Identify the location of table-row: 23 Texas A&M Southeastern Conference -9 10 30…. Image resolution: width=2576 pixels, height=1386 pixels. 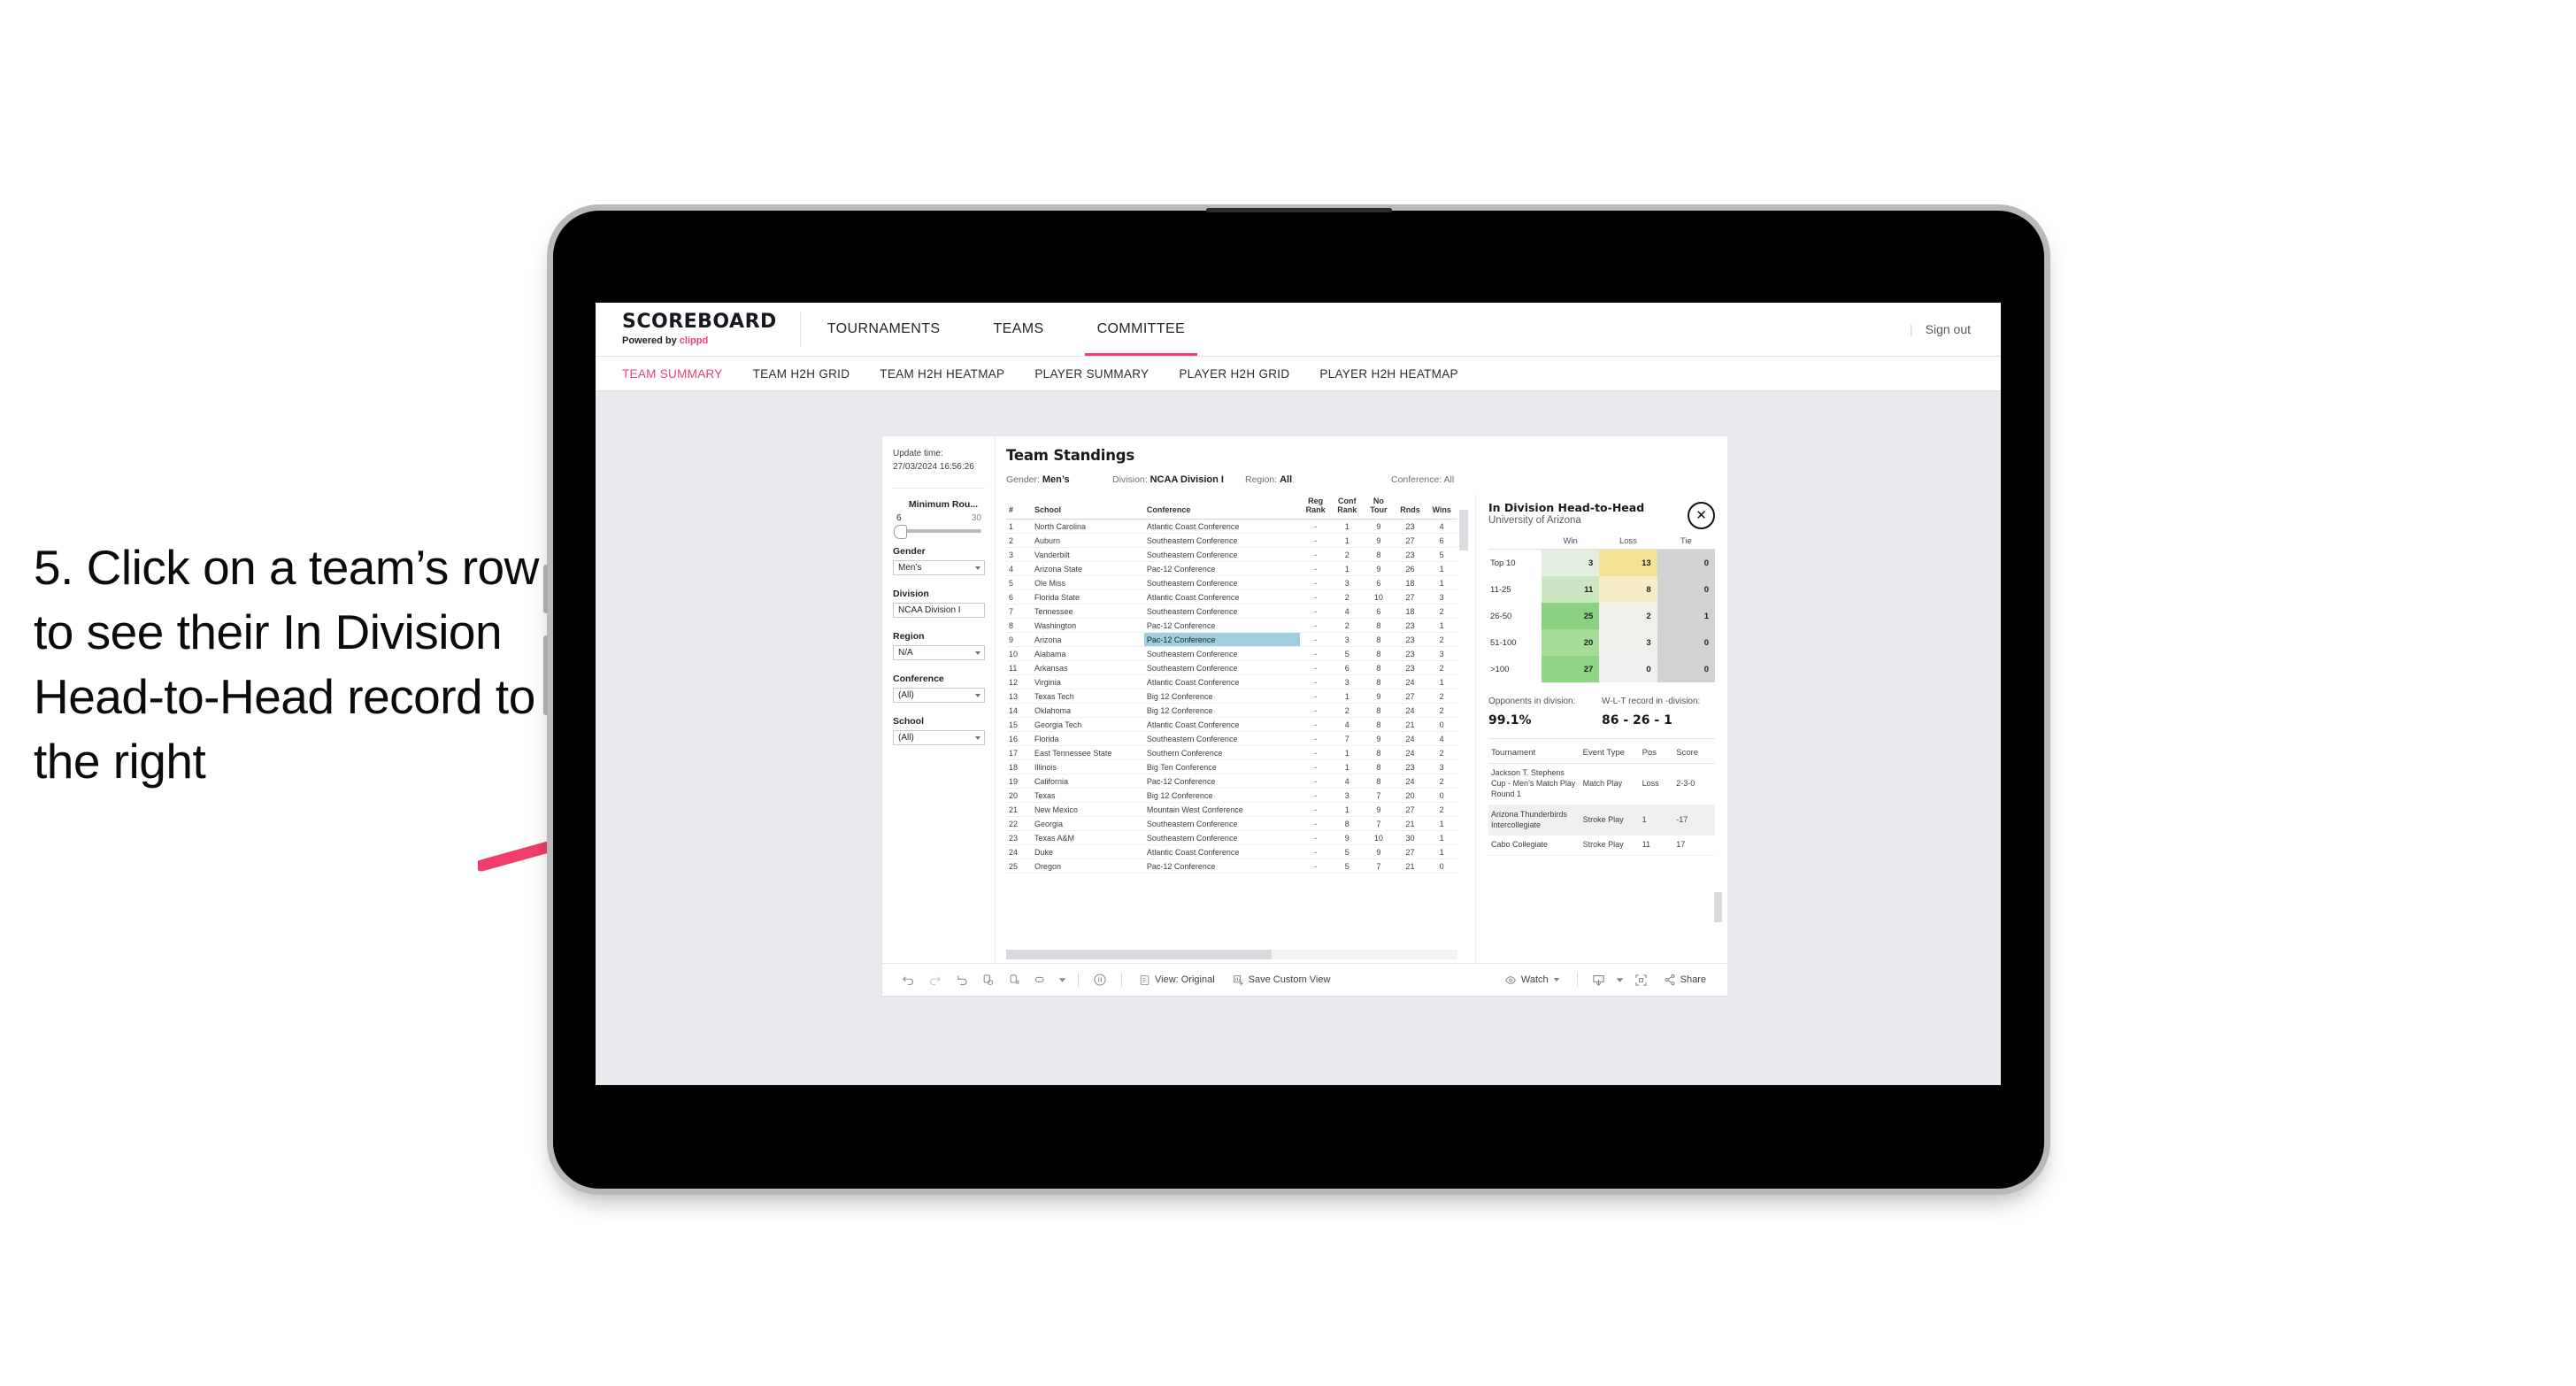
(1231, 837).